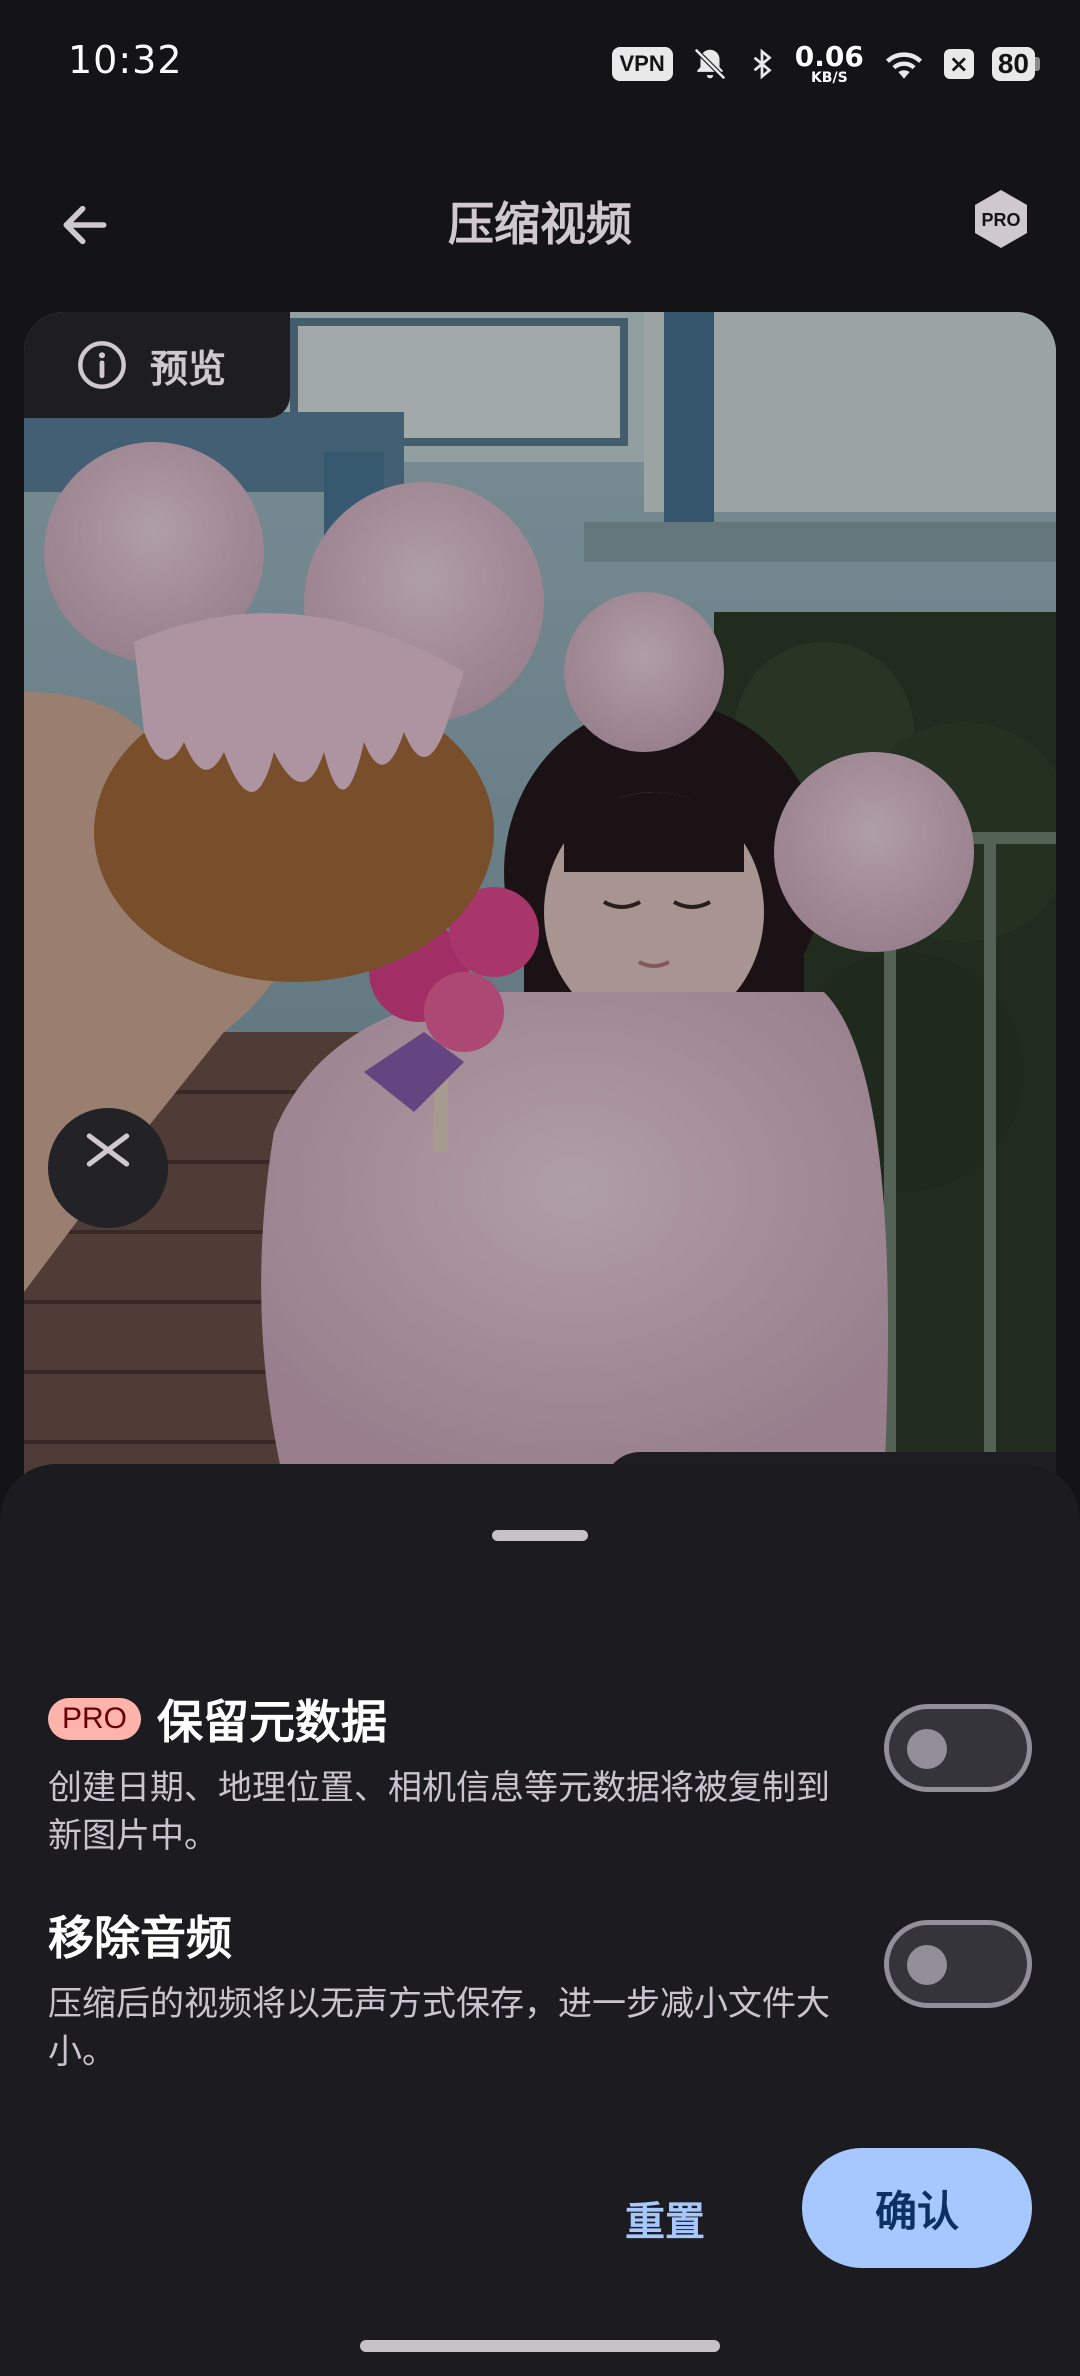  Describe the element at coordinates (642, 64) in the screenshot. I see `vpn-icon: VPN` at that location.